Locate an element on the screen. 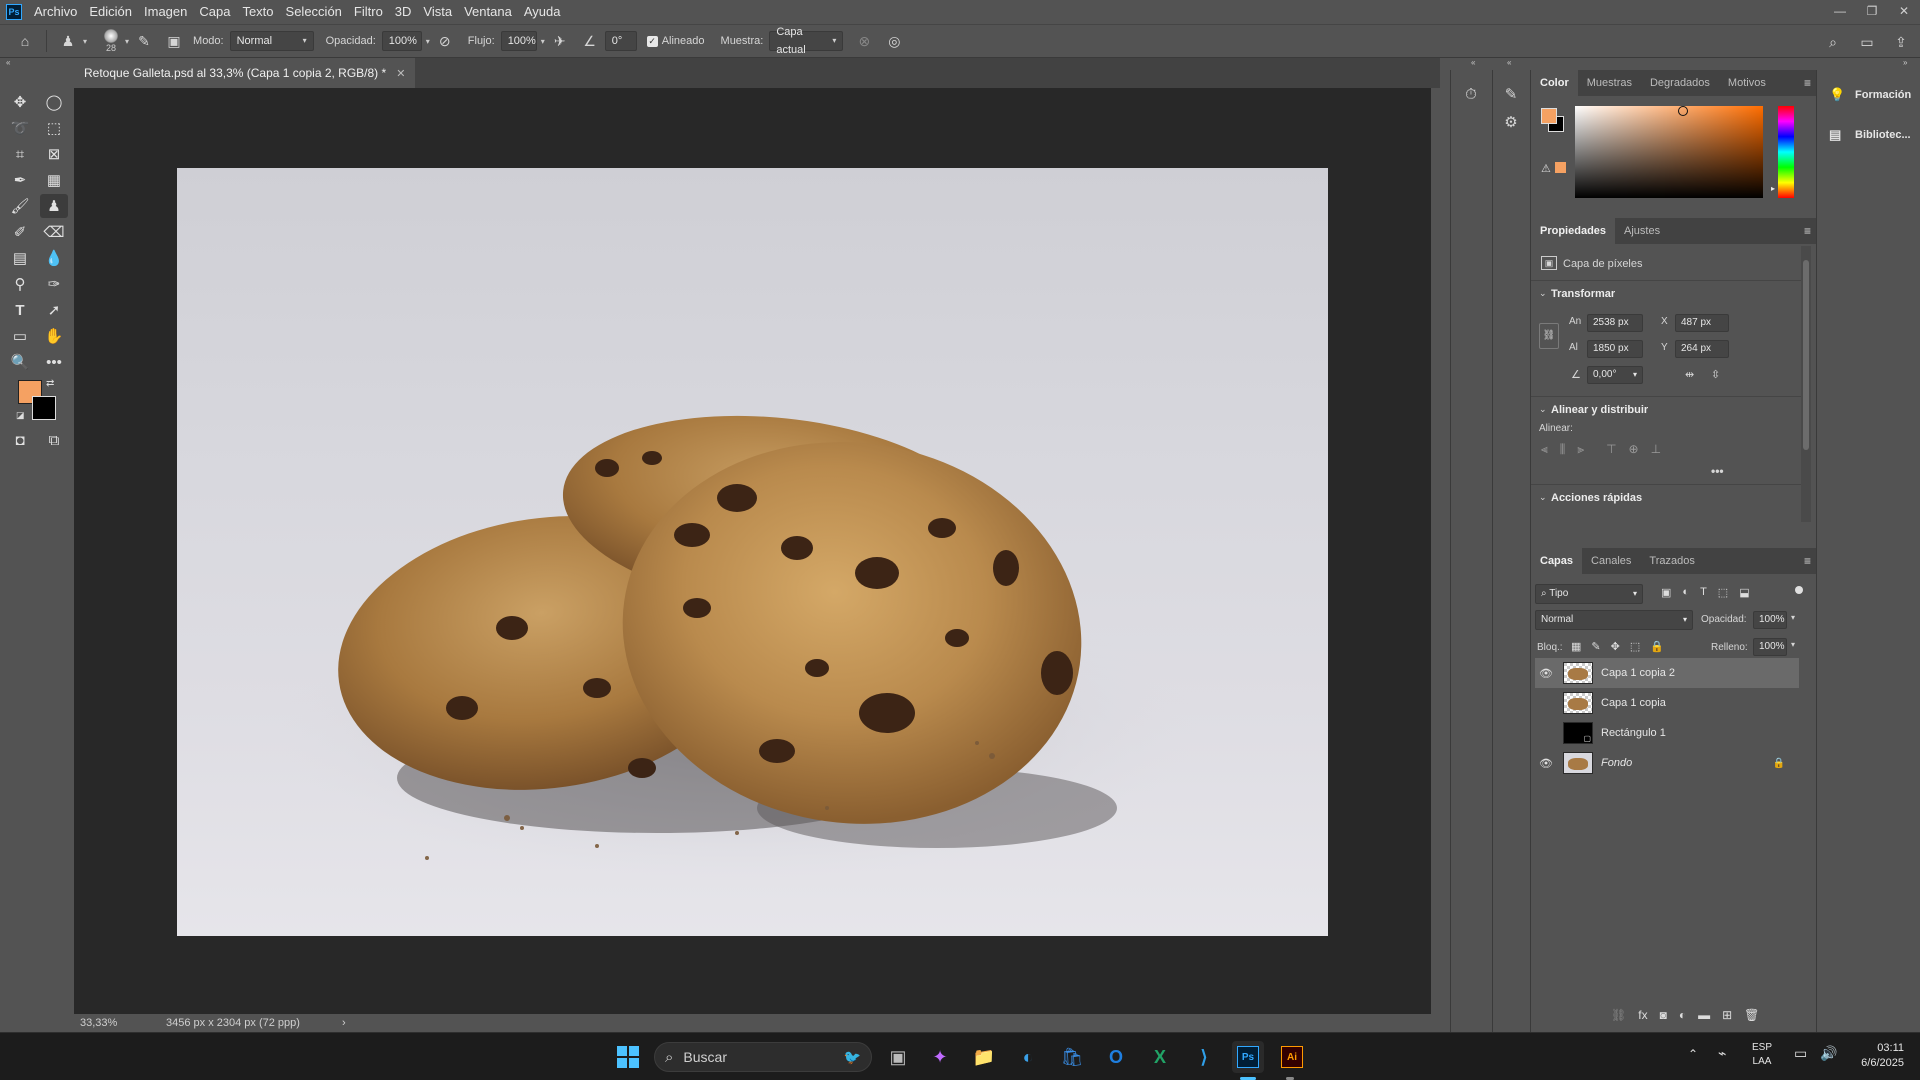 The image size is (1920, 1080). layer-name: Rectángulo 1 is located at coordinates (1633, 733).